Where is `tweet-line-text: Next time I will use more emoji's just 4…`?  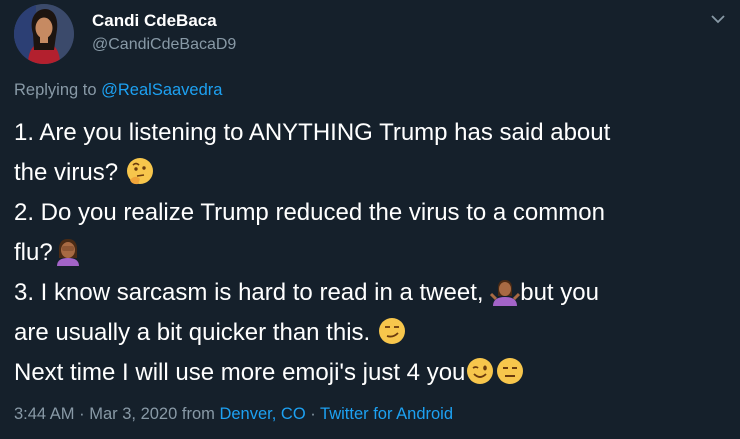
tweet-line-text: Next time I will use more emoji's just 4… is located at coordinates (240, 372).